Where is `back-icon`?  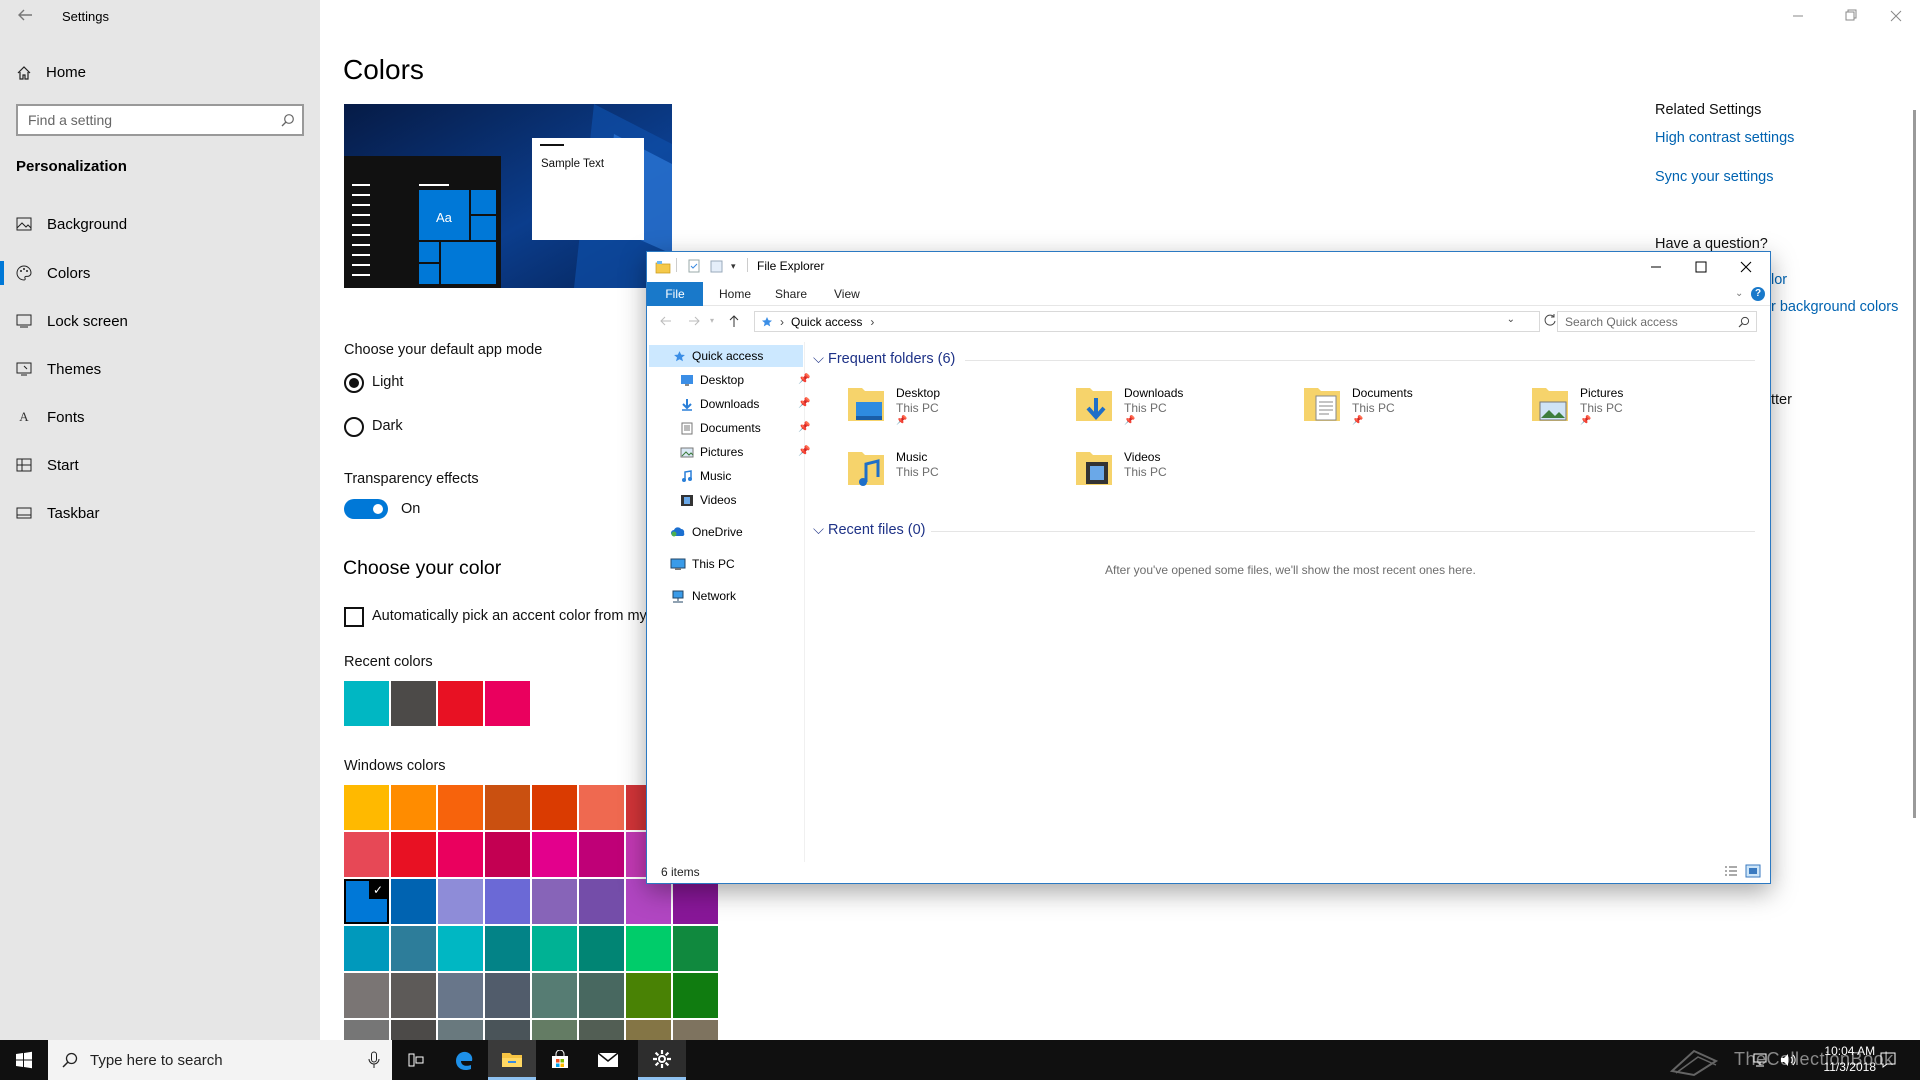 back-icon is located at coordinates (666, 321).